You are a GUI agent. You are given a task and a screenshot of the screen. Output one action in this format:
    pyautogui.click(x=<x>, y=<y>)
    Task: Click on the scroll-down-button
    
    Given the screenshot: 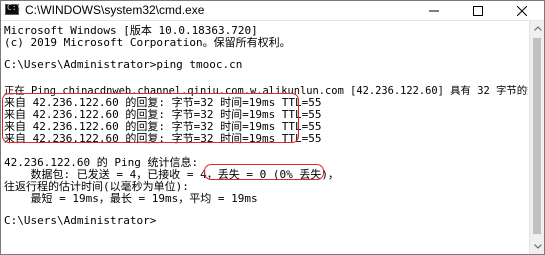 What is the action you would take?
    pyautogui.click(x=537, y=246)
    